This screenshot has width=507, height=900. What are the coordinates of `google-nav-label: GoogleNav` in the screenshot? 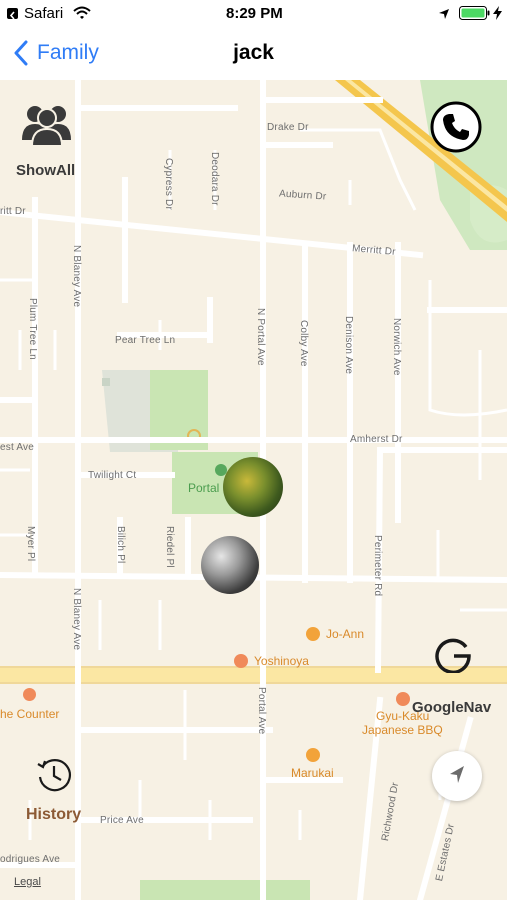 It's located at (452, 707).